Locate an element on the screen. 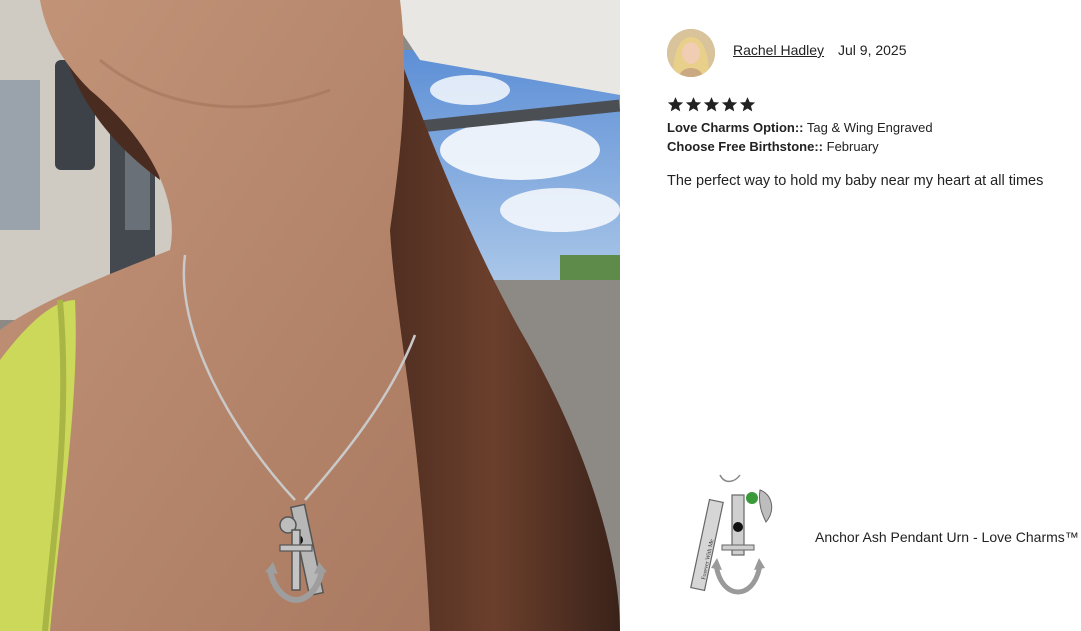  product-name-link: Anchor Ash Pendant Urn - Love Charms™ is located at coordinates (947, 537).